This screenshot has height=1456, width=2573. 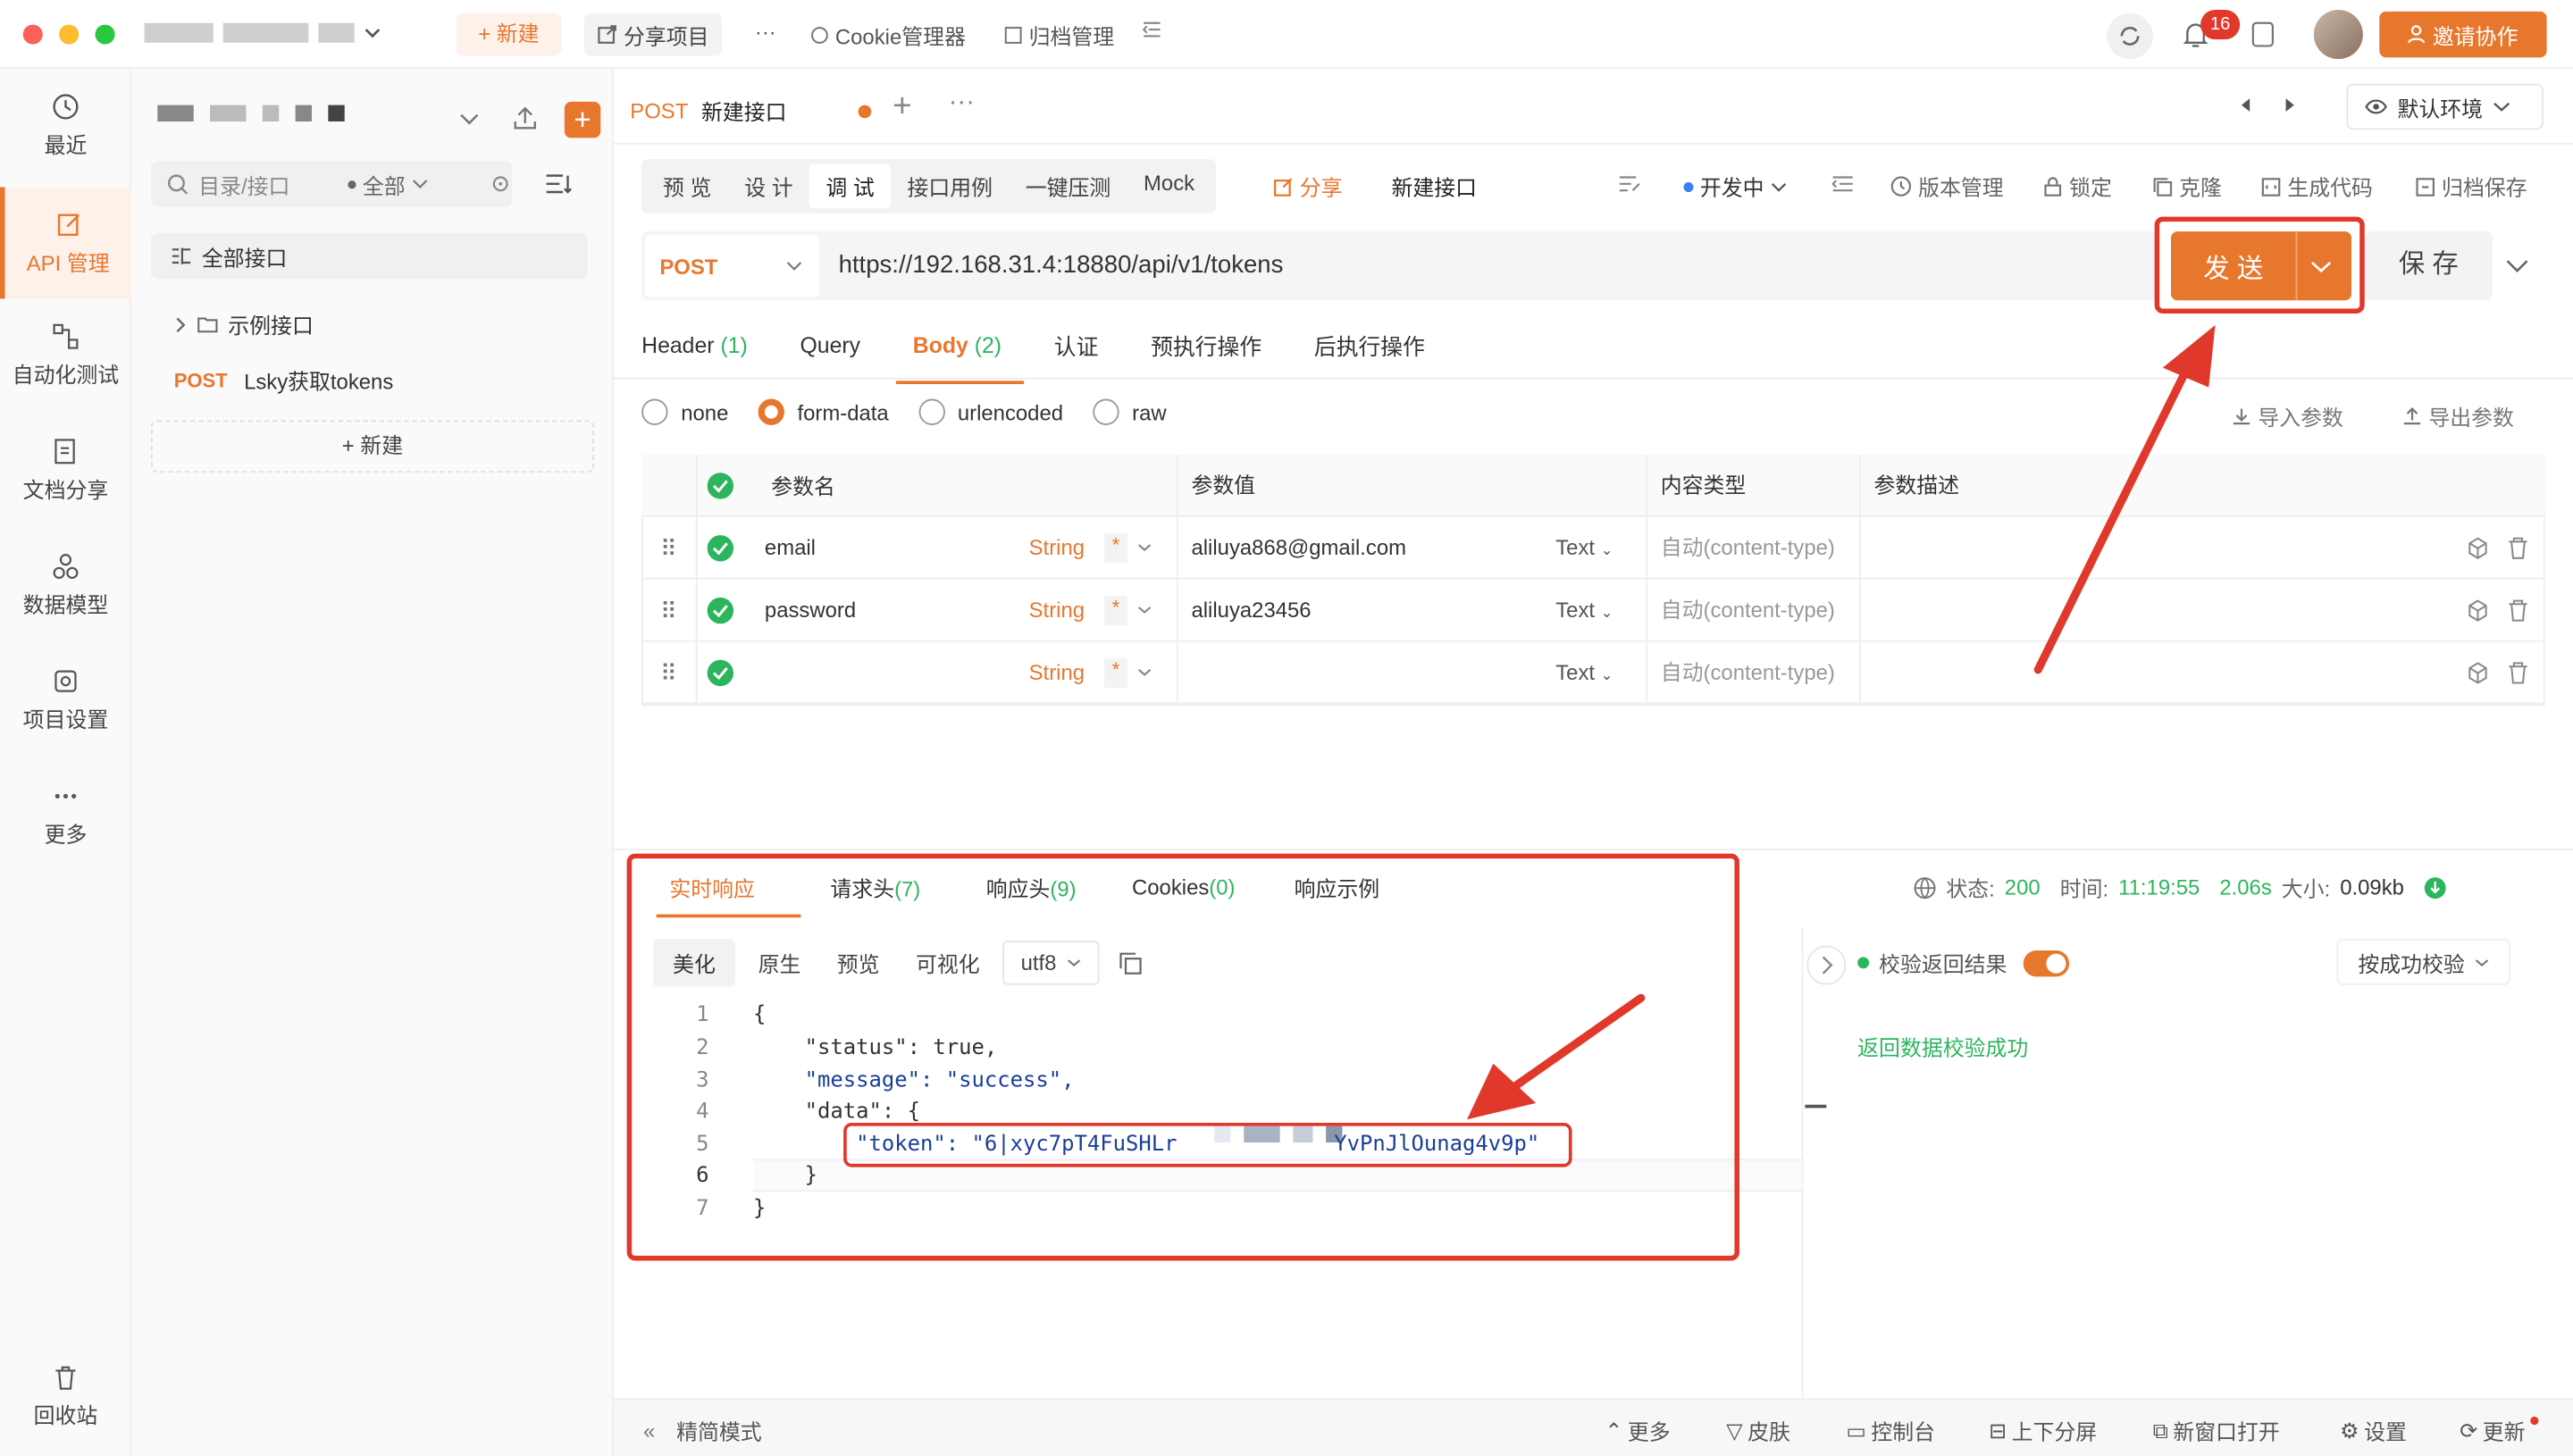 I want to click on check-all-icon, so click(x=720, y=485).